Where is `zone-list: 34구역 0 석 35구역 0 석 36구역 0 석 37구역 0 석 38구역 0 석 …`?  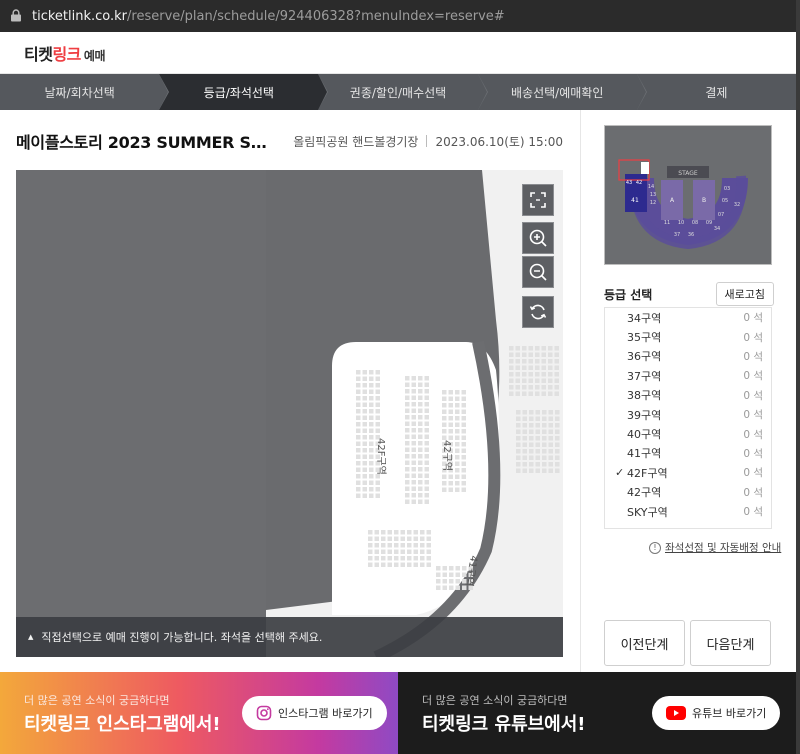 zone-list: 34구역 0 석 35구역 0 석 36구역 0 석 37구역 0 석 38구역 0 석 … is located at coordinates (688, 418).